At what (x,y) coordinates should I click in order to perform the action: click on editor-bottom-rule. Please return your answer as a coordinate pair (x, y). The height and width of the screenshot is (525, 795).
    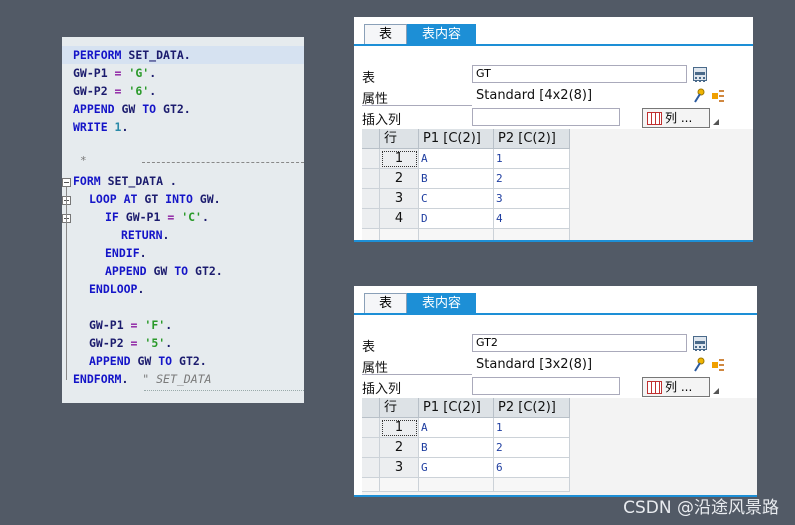
    Looking at the image, I should click on (224, 390).